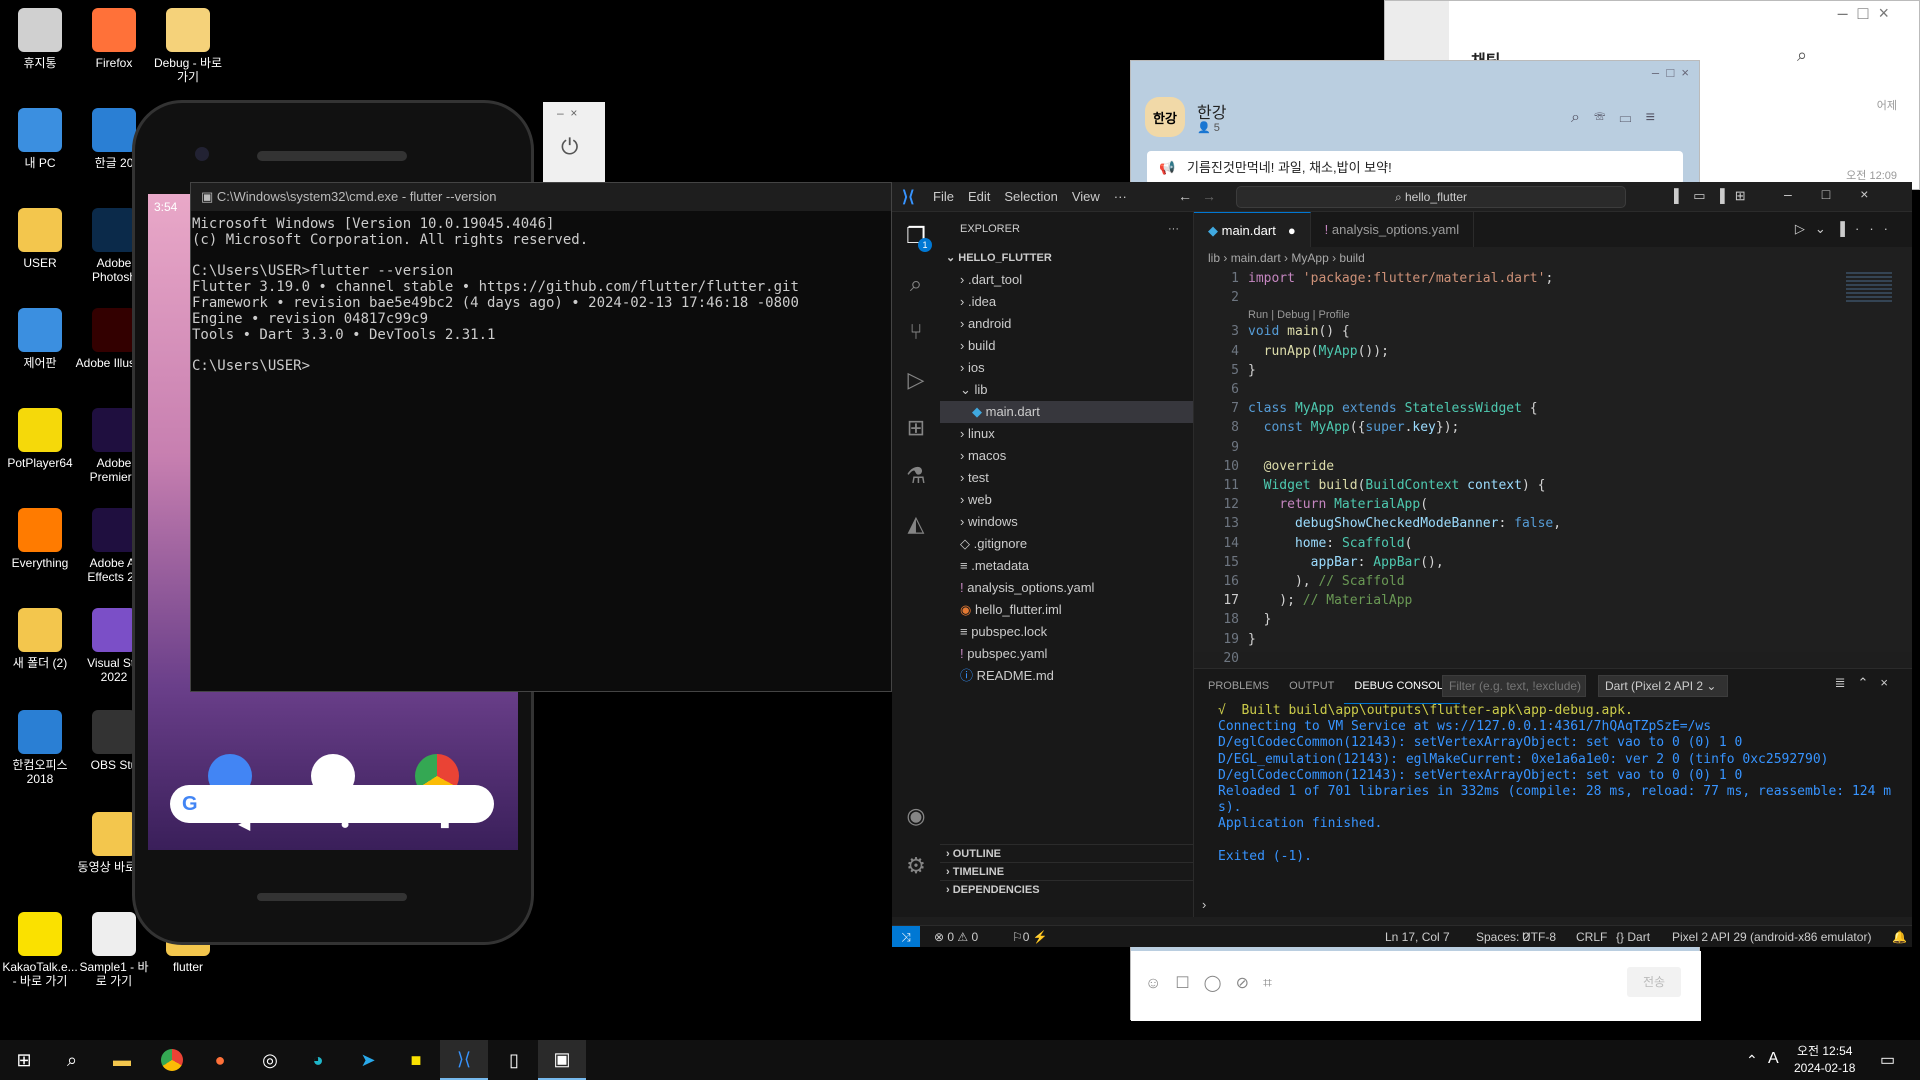 This screenshot has height=1080, width=1920. What do you see at coordinates (1867, 683) in the screenshot?
I see `panel-actions: ≣⌃×` at bounding box center [1867, 683].